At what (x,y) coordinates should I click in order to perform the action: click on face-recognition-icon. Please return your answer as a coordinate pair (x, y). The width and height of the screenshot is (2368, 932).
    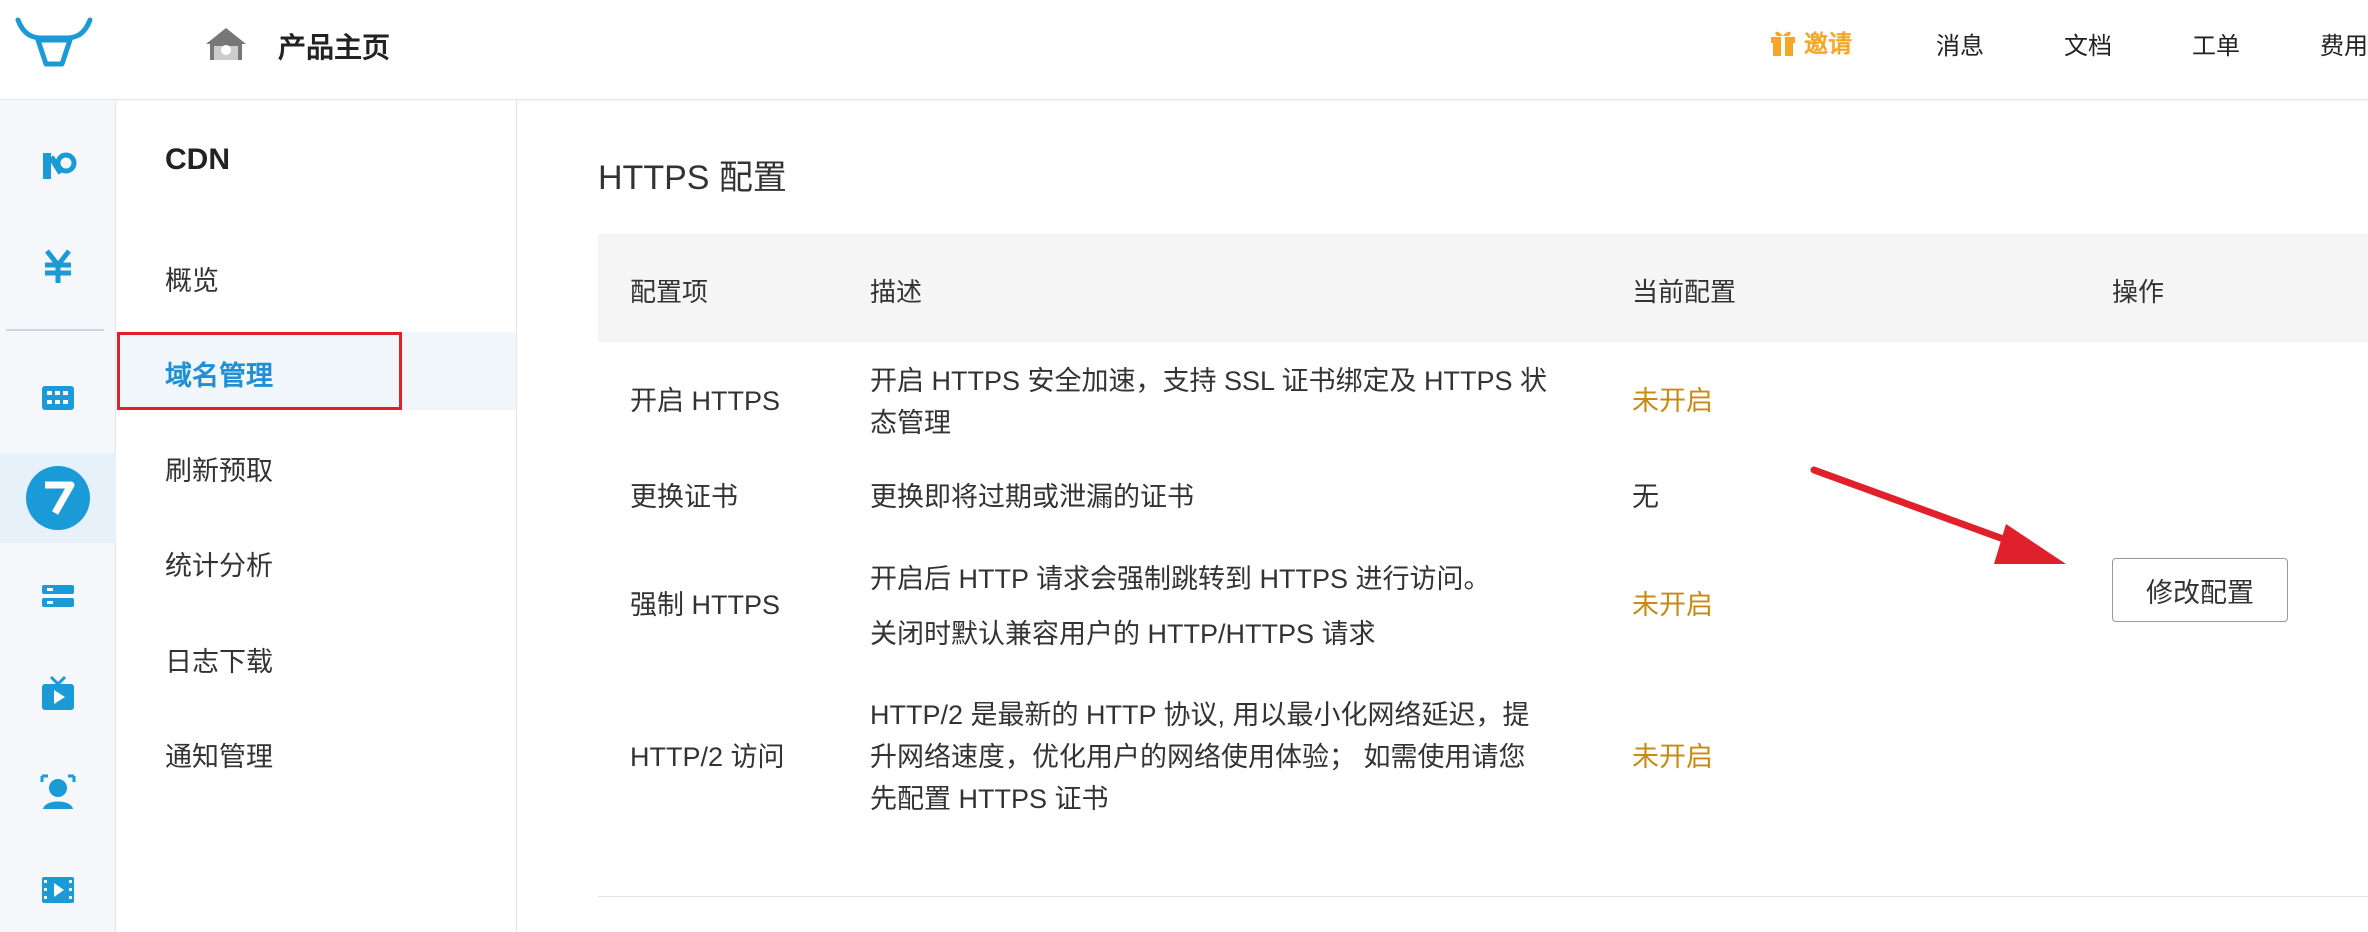
    Looking at the image, I should click on (58, 791).